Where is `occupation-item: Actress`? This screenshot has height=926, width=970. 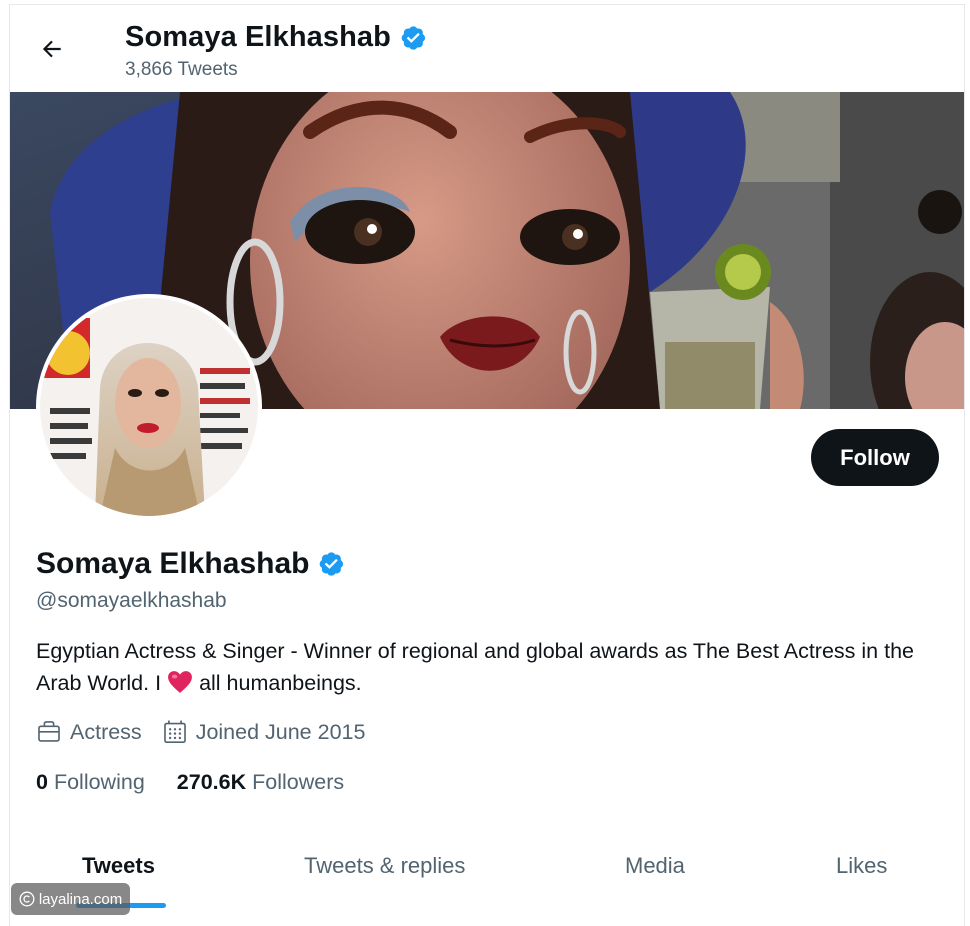
occupation-item: Actress is located at coordinates (89, 732).